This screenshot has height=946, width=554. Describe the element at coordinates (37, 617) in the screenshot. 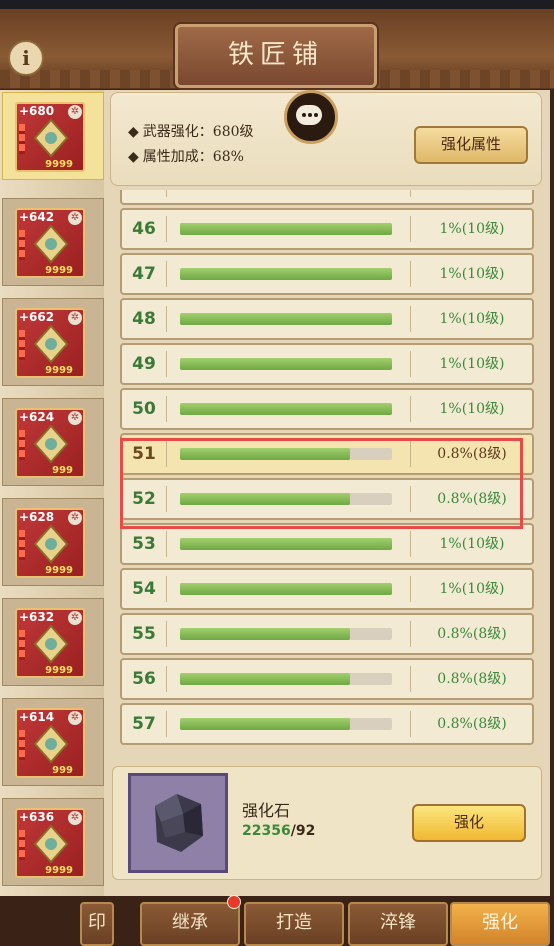

I see `enhance-level: +632` at that location.